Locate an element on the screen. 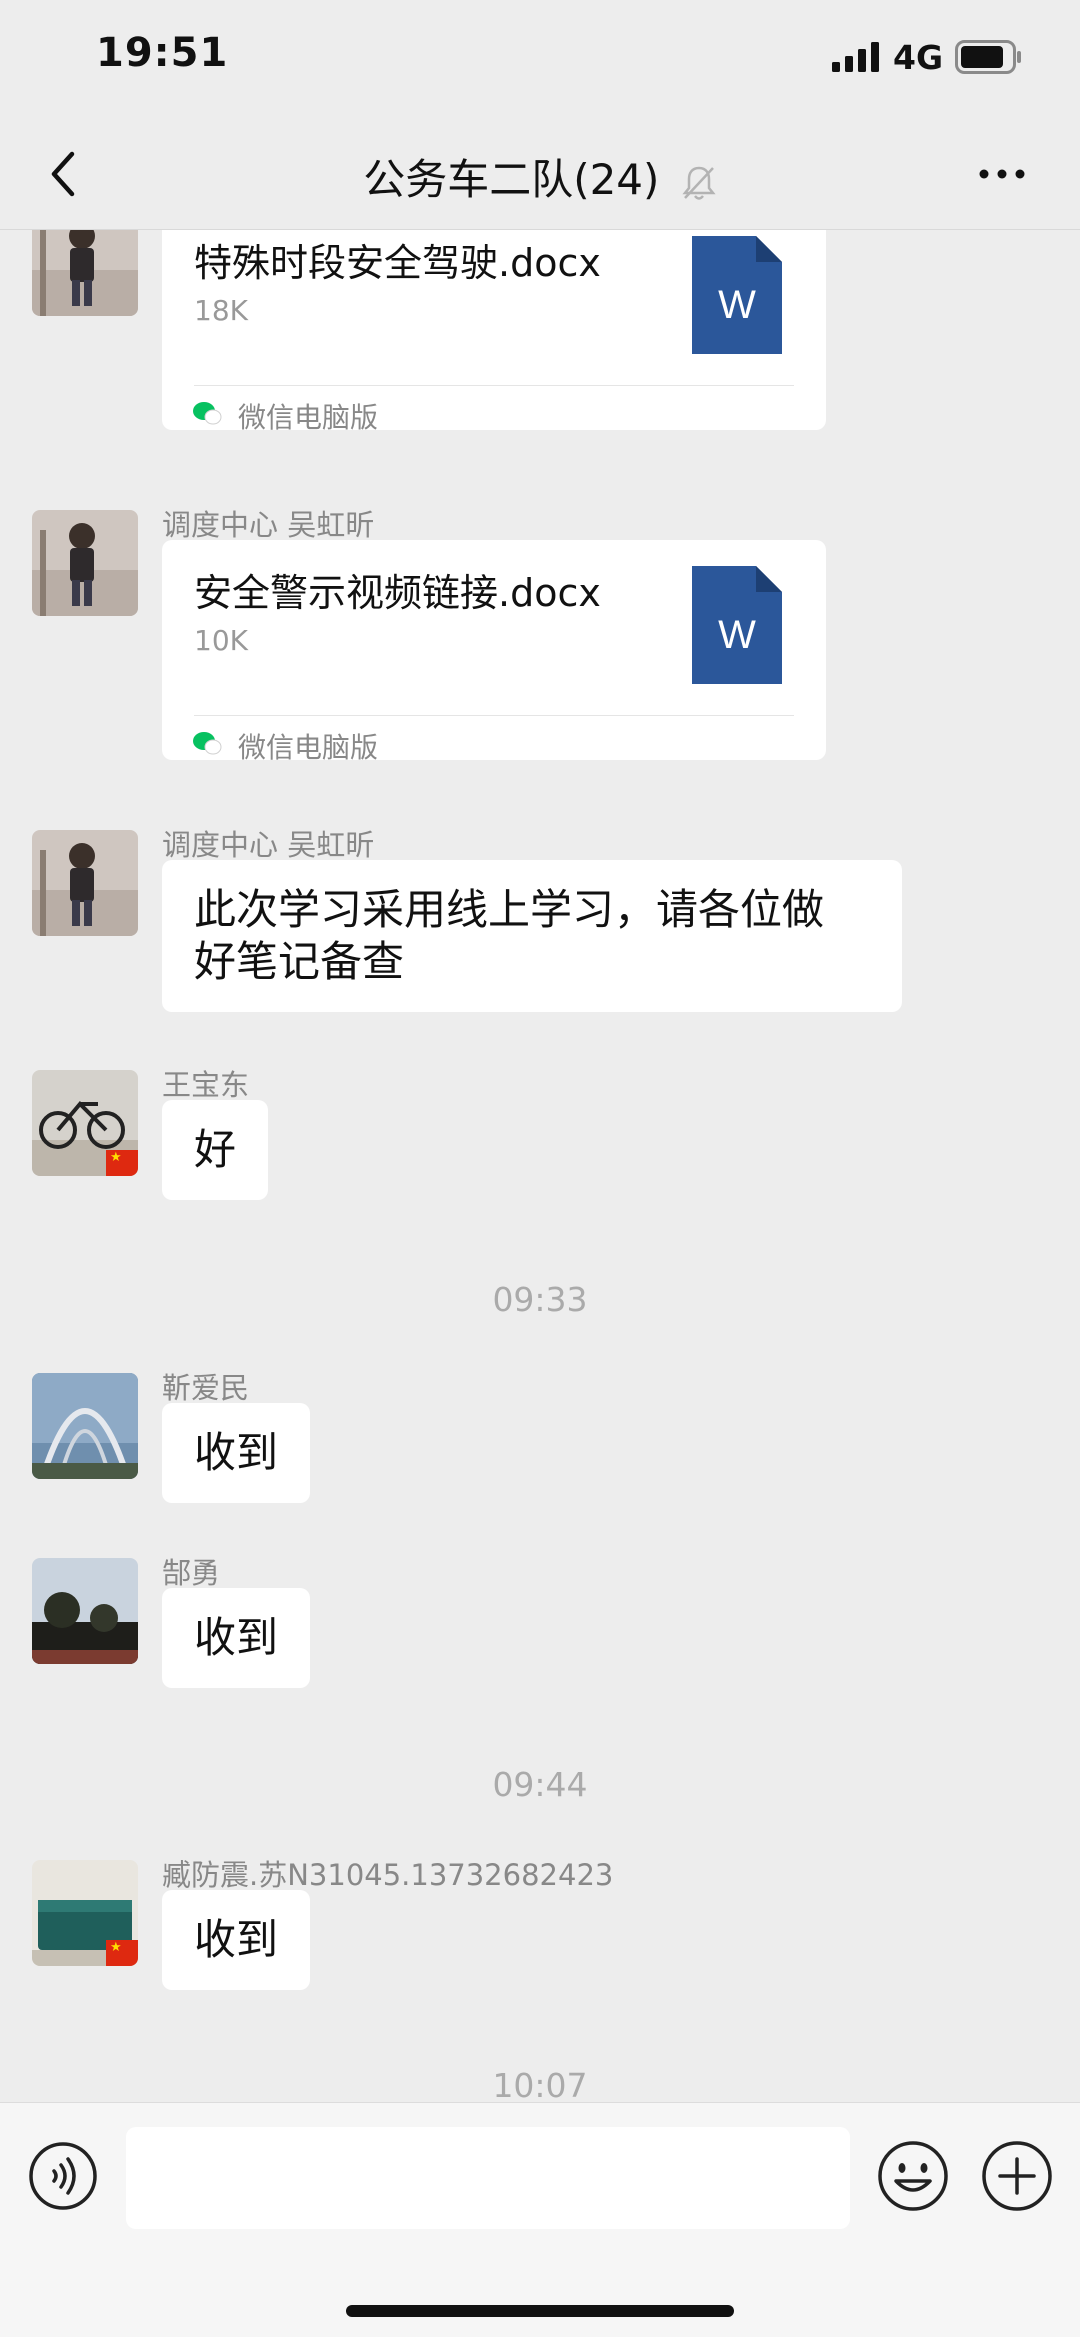  message-text-line: 好笔记备查 is located at coordinates (299, 961).